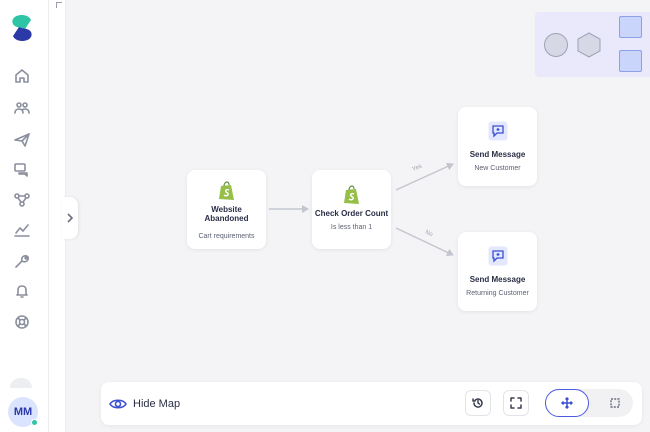 Image resolution: width=650 pixels, height=432 pixels. I want to click on select-mode-button, so click(615, 403).